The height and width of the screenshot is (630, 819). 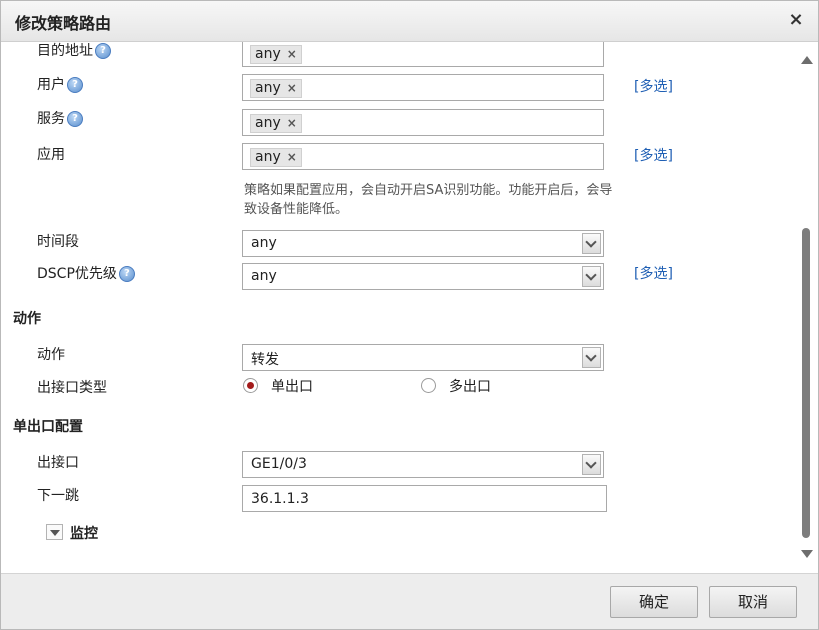 I want to click on user-label: 用户?, so click(x=60, y=84).